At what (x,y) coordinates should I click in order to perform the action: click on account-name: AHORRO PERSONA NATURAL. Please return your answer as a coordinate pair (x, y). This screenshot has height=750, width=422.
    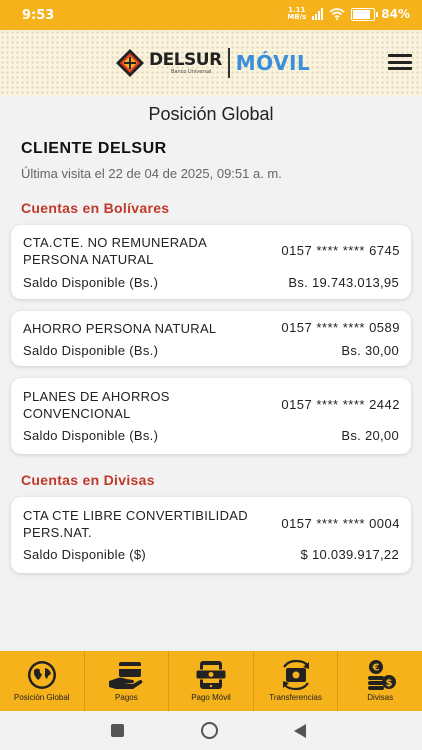
    Looking at the image, I should click on (120, 328).